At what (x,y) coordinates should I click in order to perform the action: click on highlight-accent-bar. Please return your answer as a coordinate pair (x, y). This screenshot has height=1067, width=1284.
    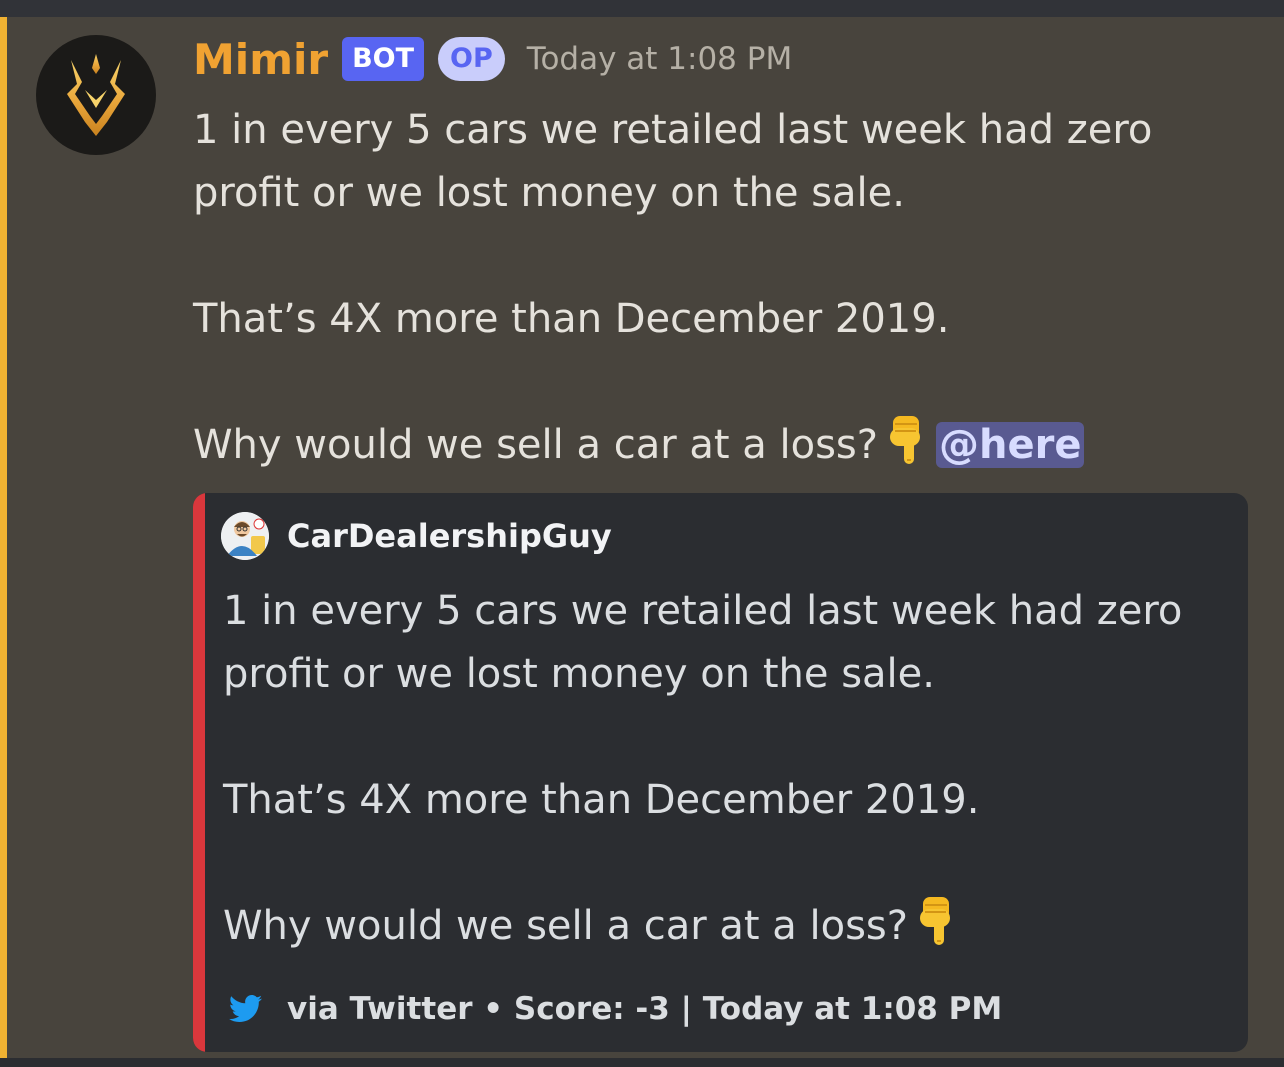
    Looking at the image, I should click on (3, 537).